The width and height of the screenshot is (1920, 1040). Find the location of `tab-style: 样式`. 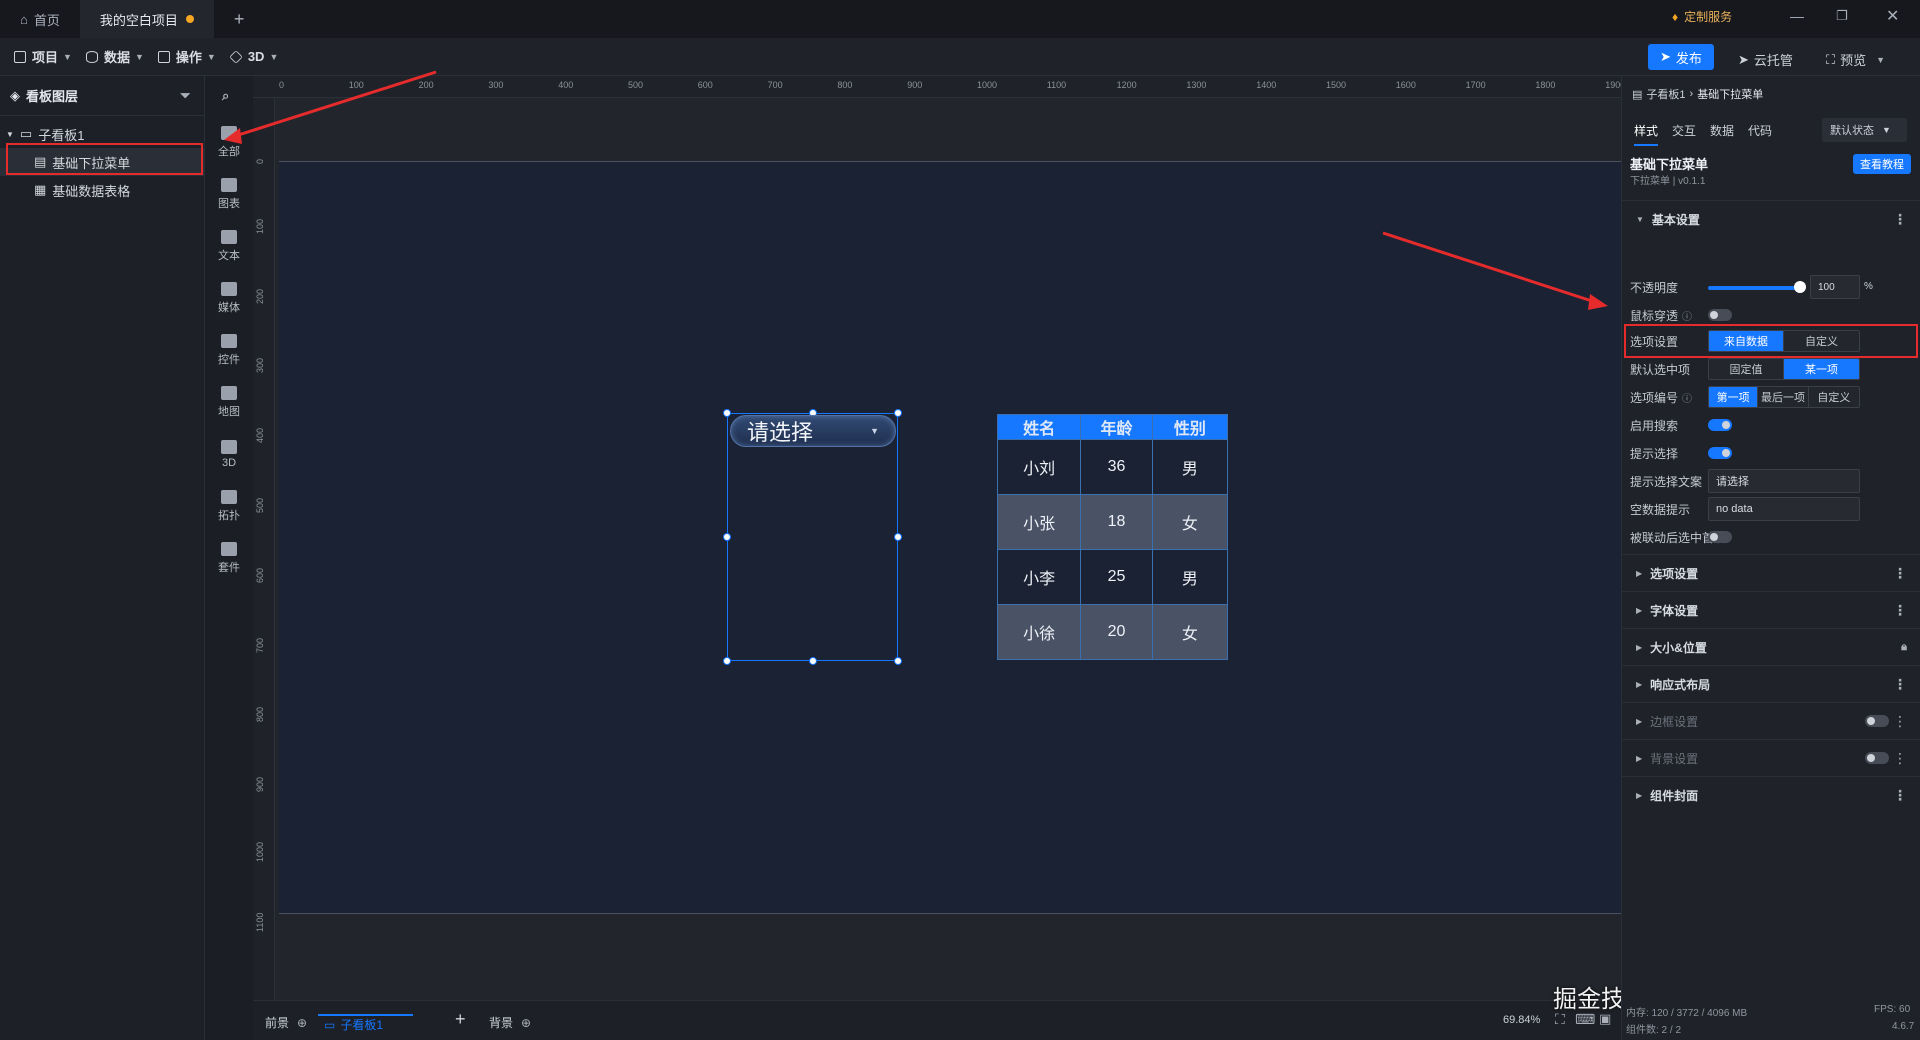

tab-style: 样式 is located at coordinates (1646, 134).